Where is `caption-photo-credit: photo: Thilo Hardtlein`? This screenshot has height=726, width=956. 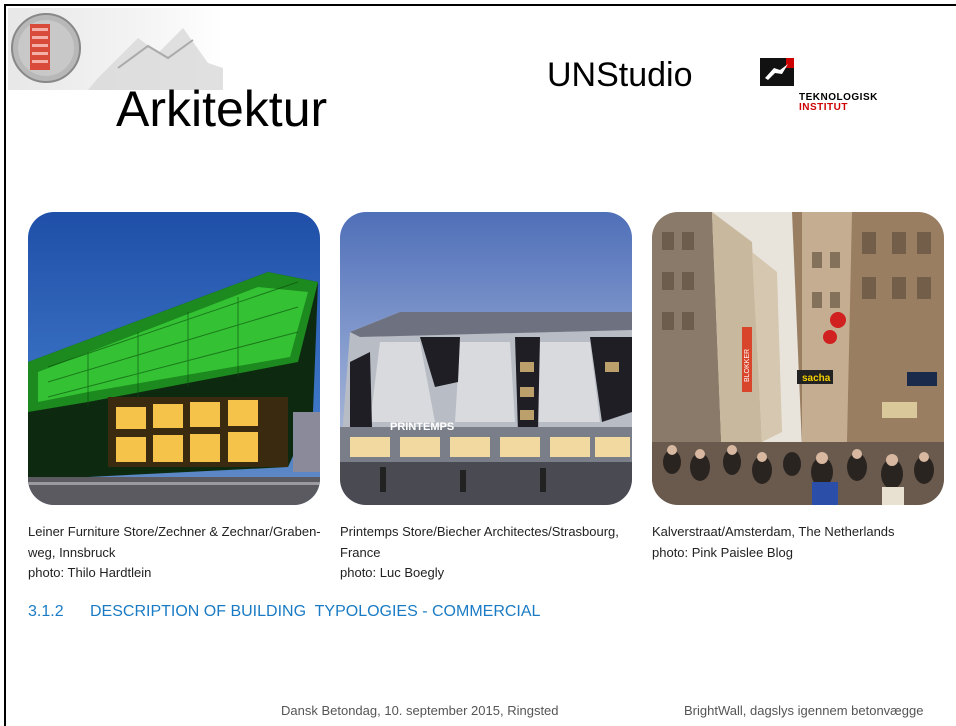 caption-photo-credit: photo: Thilo Hardtlein is located at coordinates (90, 572).